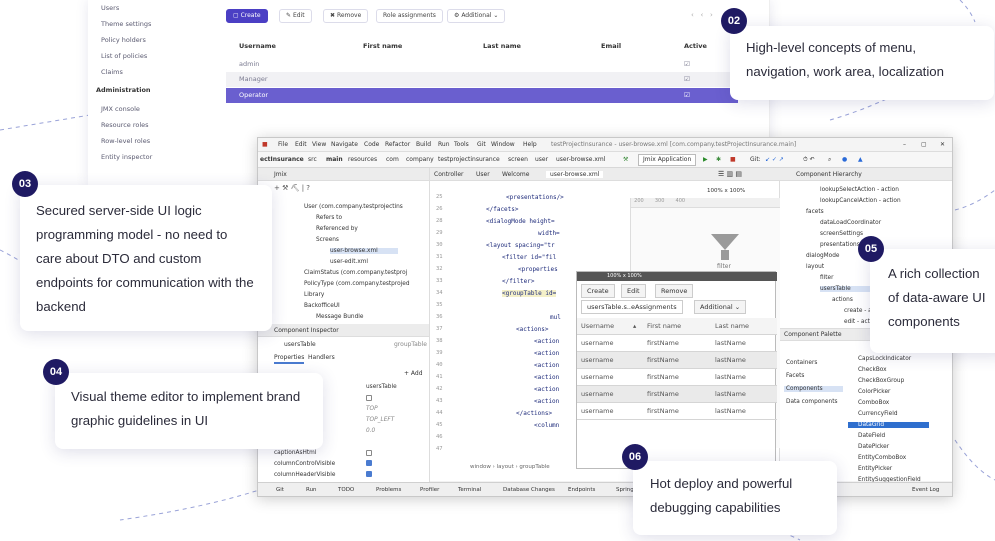 The height and width of the screenshot is (541, 995). What do you see at coordinates (289, 359) in the screenshot?
I see `tab-properties: Properties` at bounding box center [289, 359].